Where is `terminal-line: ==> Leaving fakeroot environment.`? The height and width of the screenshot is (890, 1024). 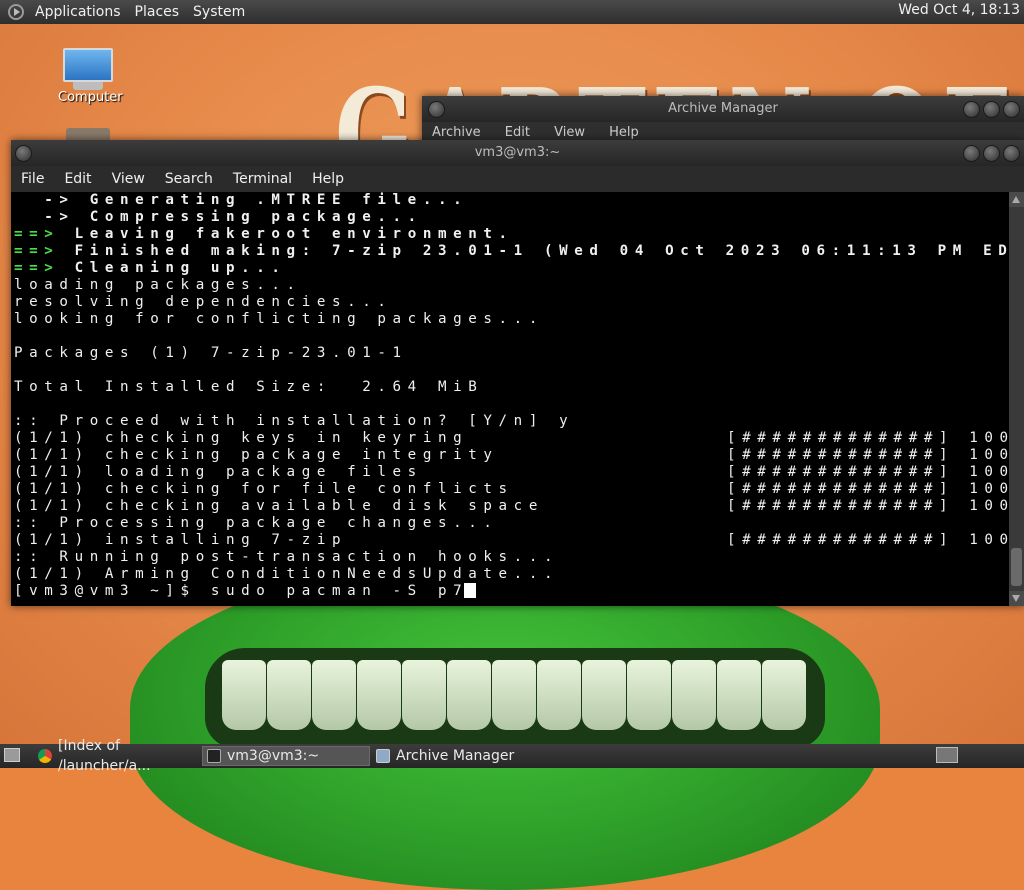 terminal-line: ==> Leaving fakeroot environment. is located at coordinates (511, 234).